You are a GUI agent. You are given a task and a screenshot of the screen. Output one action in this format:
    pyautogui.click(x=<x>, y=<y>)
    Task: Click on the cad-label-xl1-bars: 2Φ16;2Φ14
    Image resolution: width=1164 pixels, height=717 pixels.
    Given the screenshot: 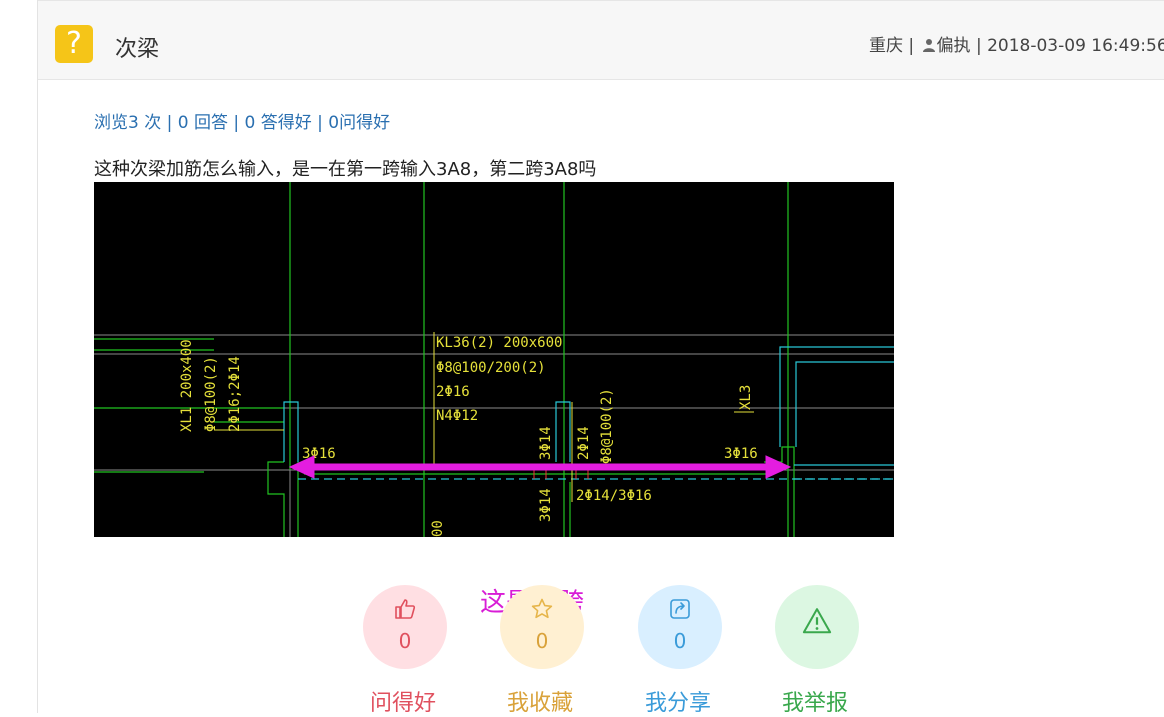 What is the action you would take?
    pyautogui.click(x=235, y=394)
    